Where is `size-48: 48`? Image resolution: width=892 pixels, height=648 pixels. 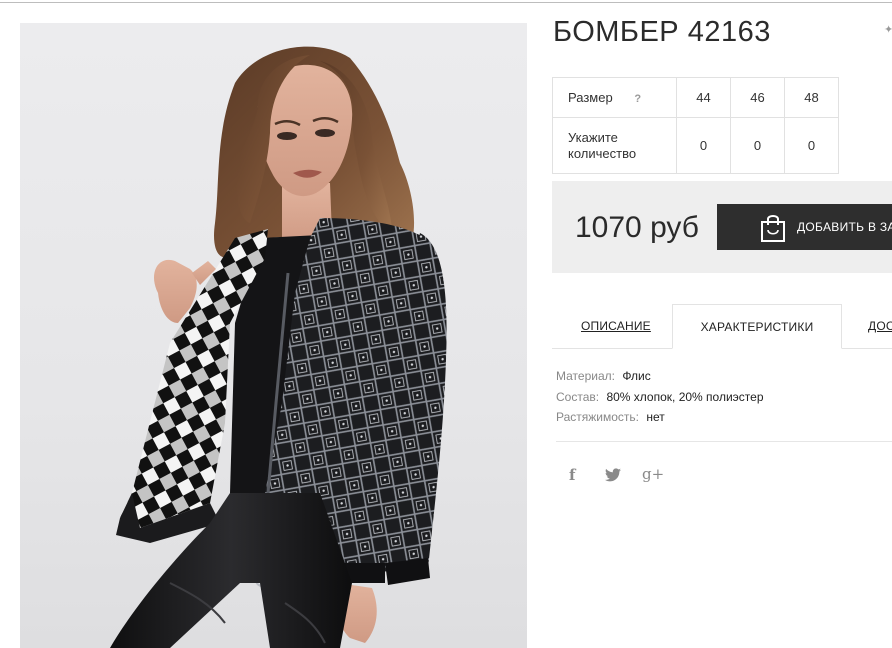 size-48: 48 is located at coordinates (811, 97).